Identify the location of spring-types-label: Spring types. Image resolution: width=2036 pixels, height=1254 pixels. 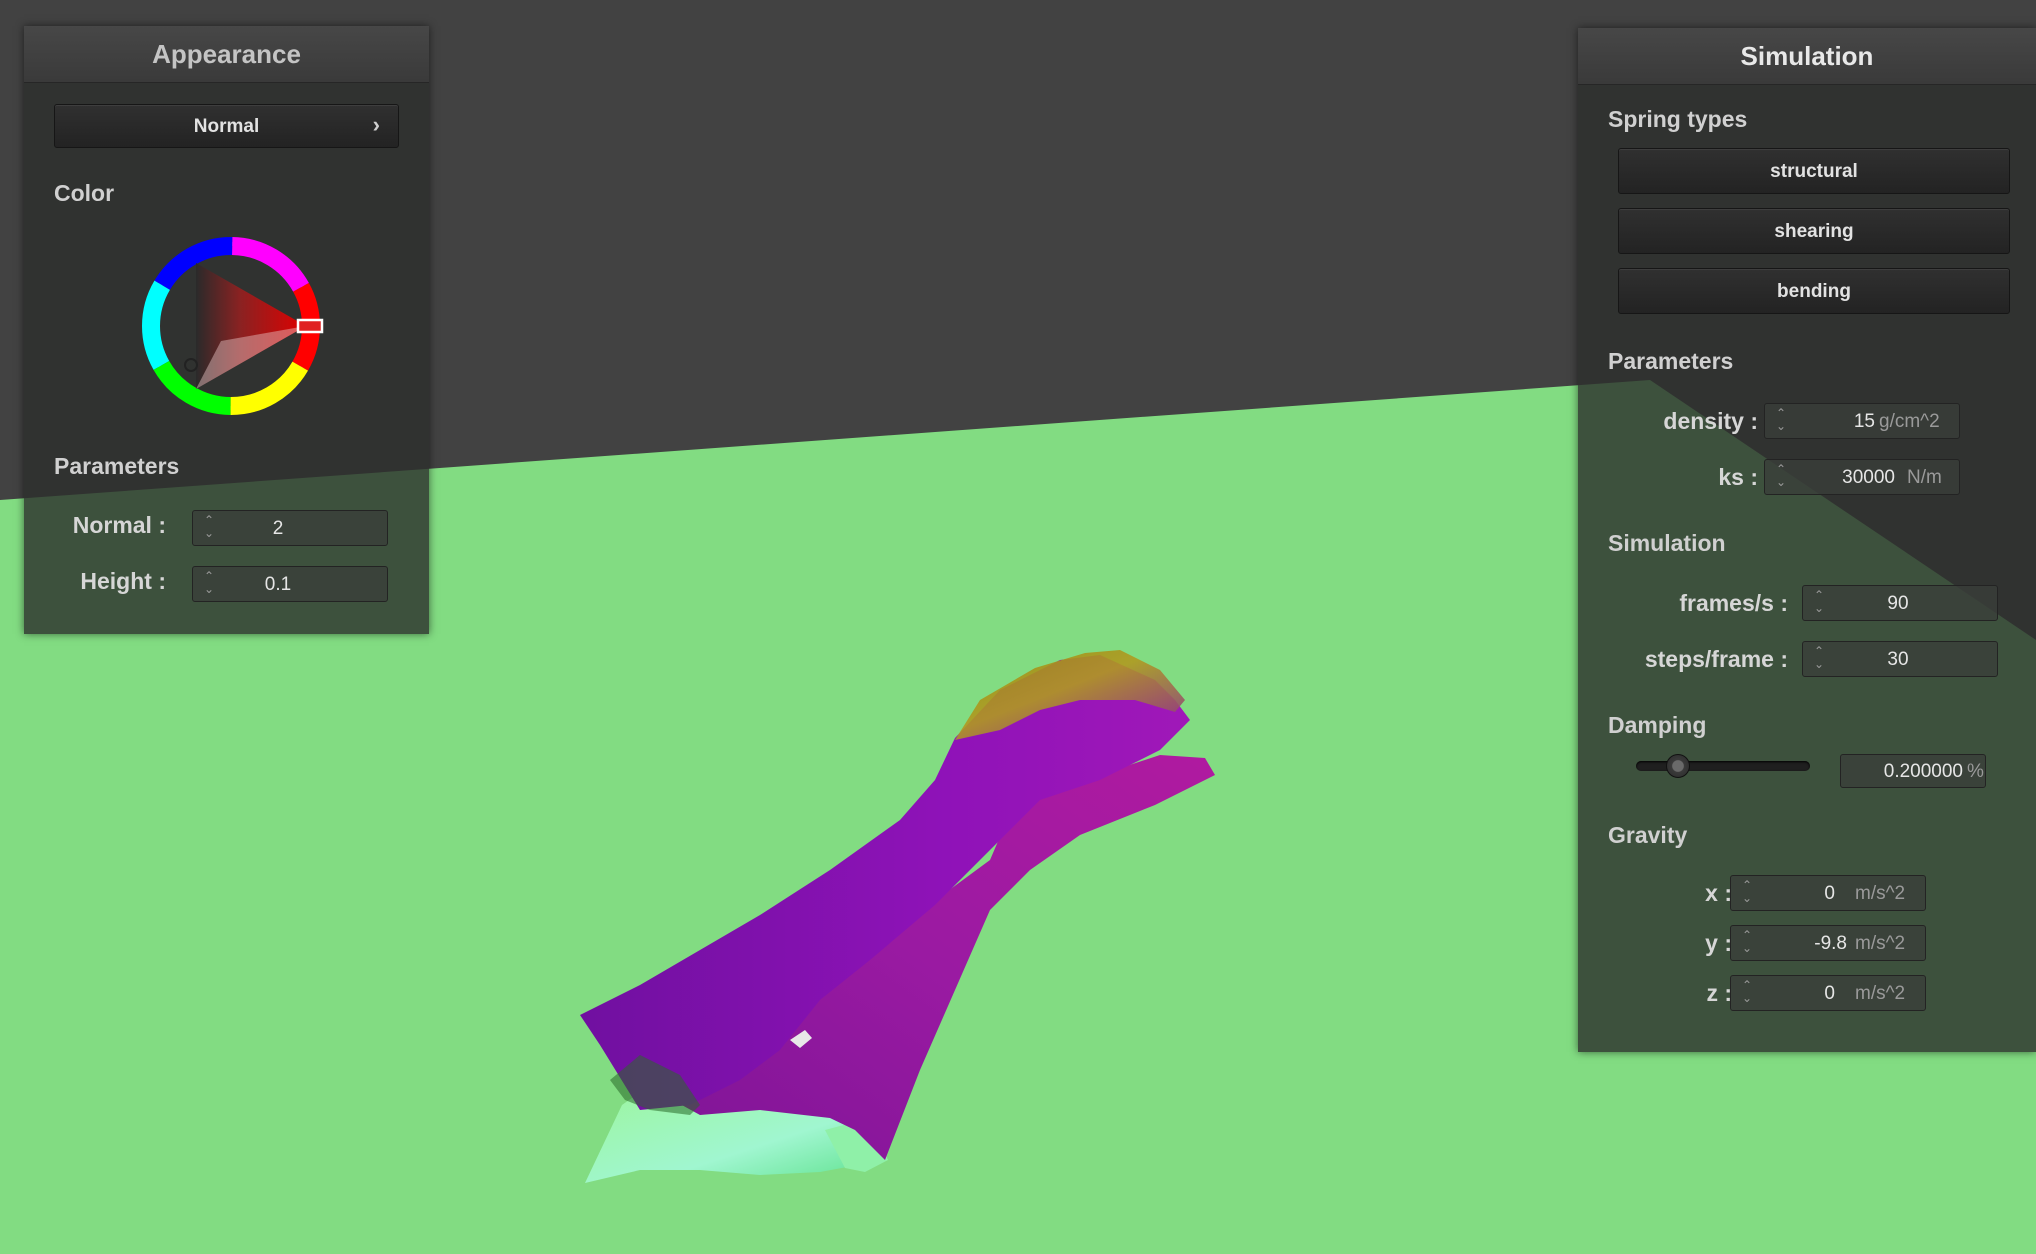
(1678, 119).